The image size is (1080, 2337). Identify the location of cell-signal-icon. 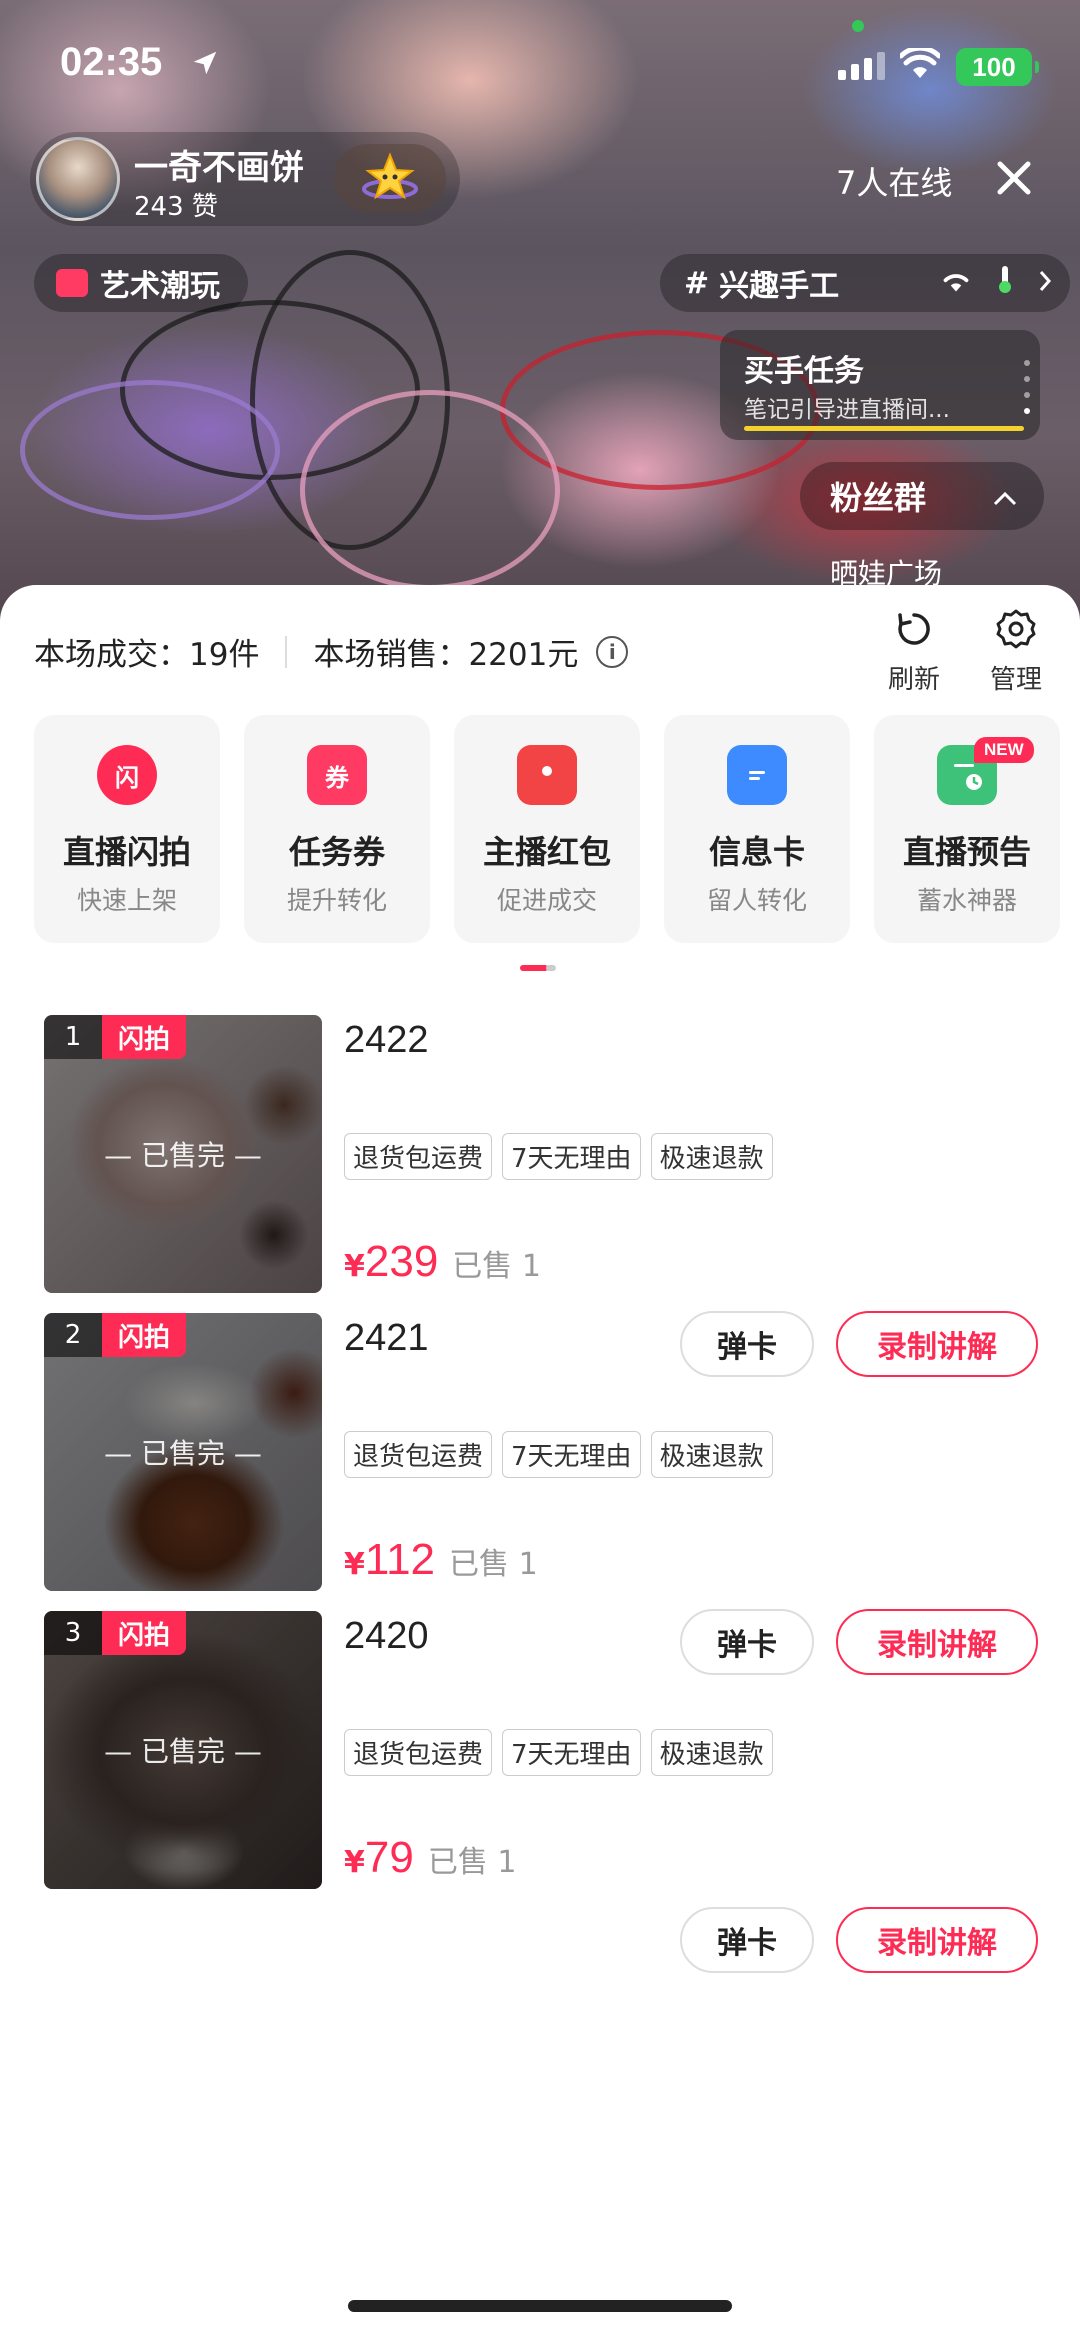
(861, 66).